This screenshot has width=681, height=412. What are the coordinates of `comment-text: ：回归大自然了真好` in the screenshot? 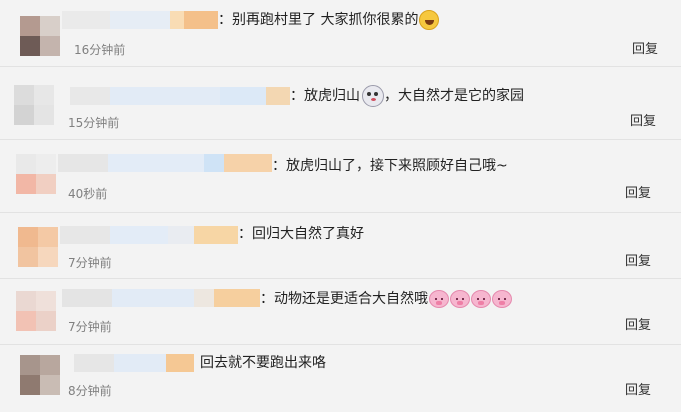 It's located at (301, 234).